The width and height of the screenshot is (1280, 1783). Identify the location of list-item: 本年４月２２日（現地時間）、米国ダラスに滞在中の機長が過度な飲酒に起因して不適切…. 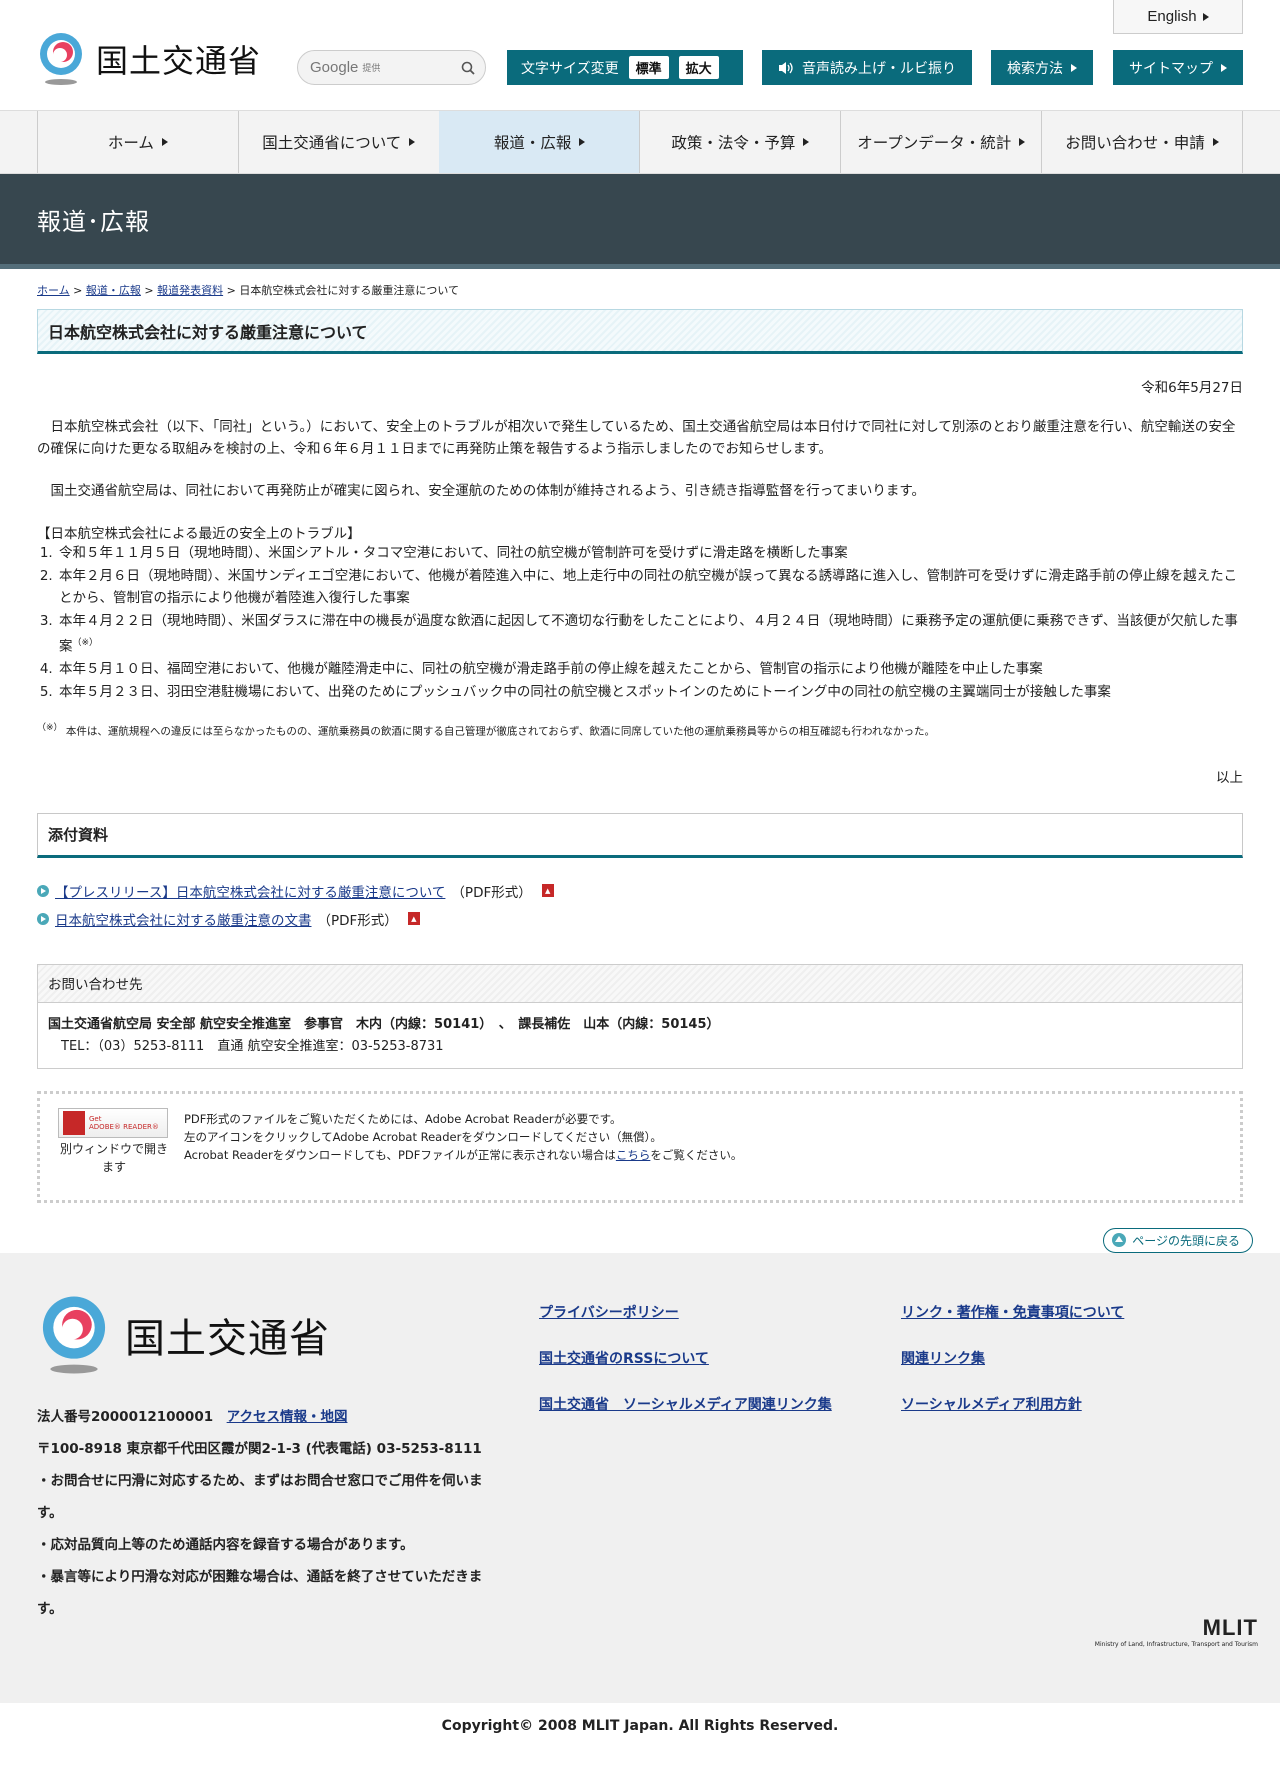
(650, 634).